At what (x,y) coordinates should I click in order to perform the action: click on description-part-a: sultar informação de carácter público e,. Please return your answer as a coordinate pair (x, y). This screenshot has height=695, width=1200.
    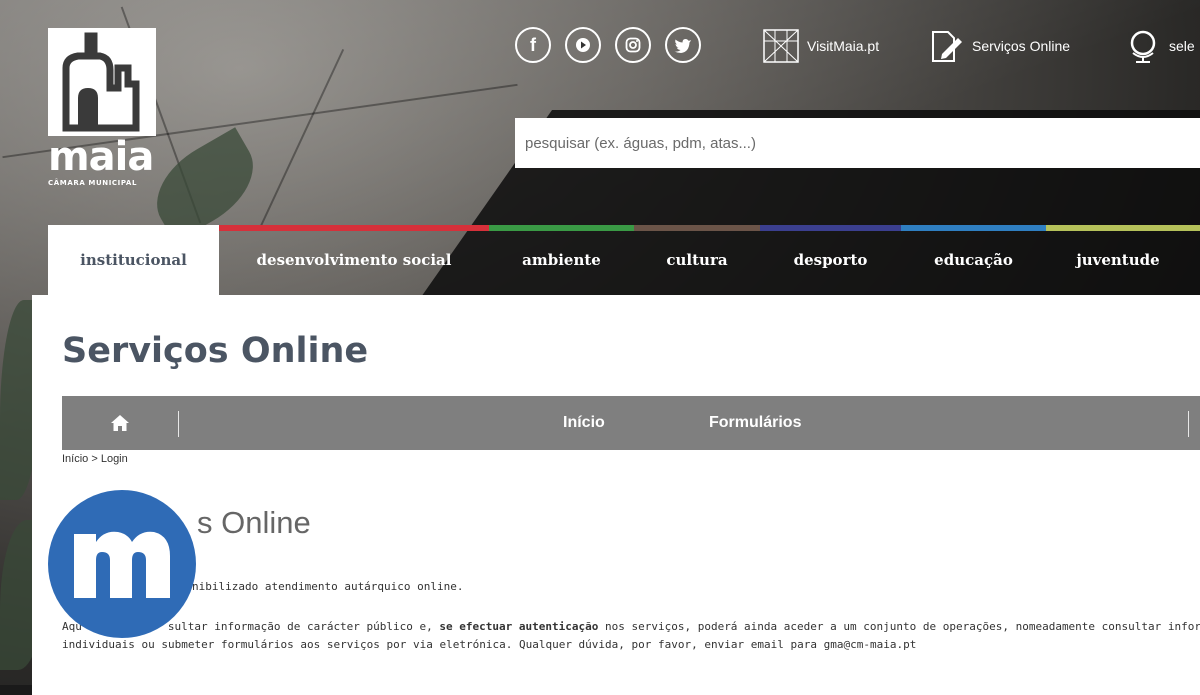
    Looking at the image, I should click on (303, 626).